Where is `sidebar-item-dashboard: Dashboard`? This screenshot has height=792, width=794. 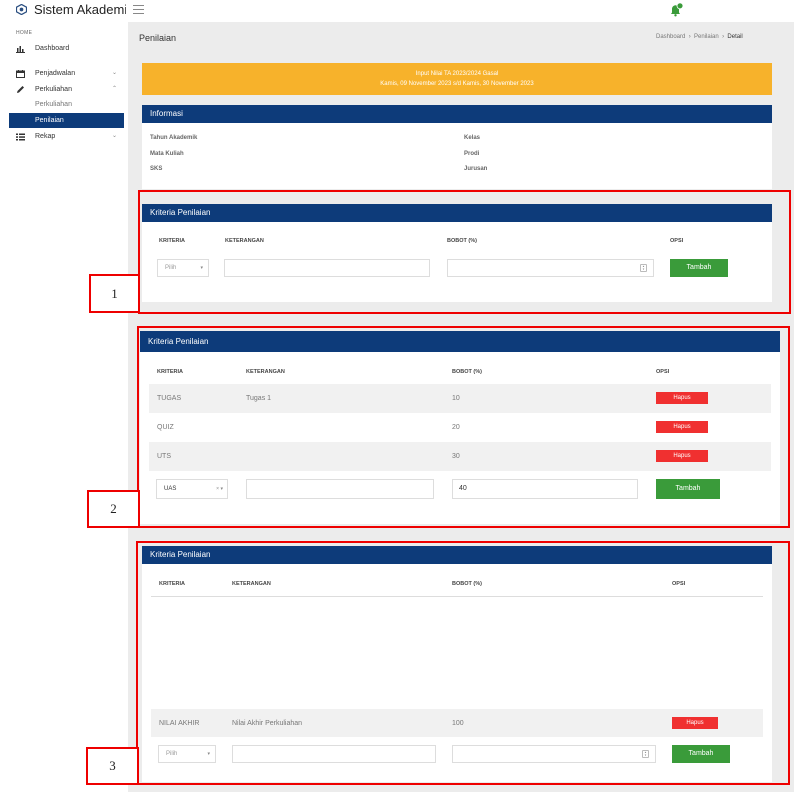 sidebar-item-dashboard: Dashboard is located at coordinates (62, 49).